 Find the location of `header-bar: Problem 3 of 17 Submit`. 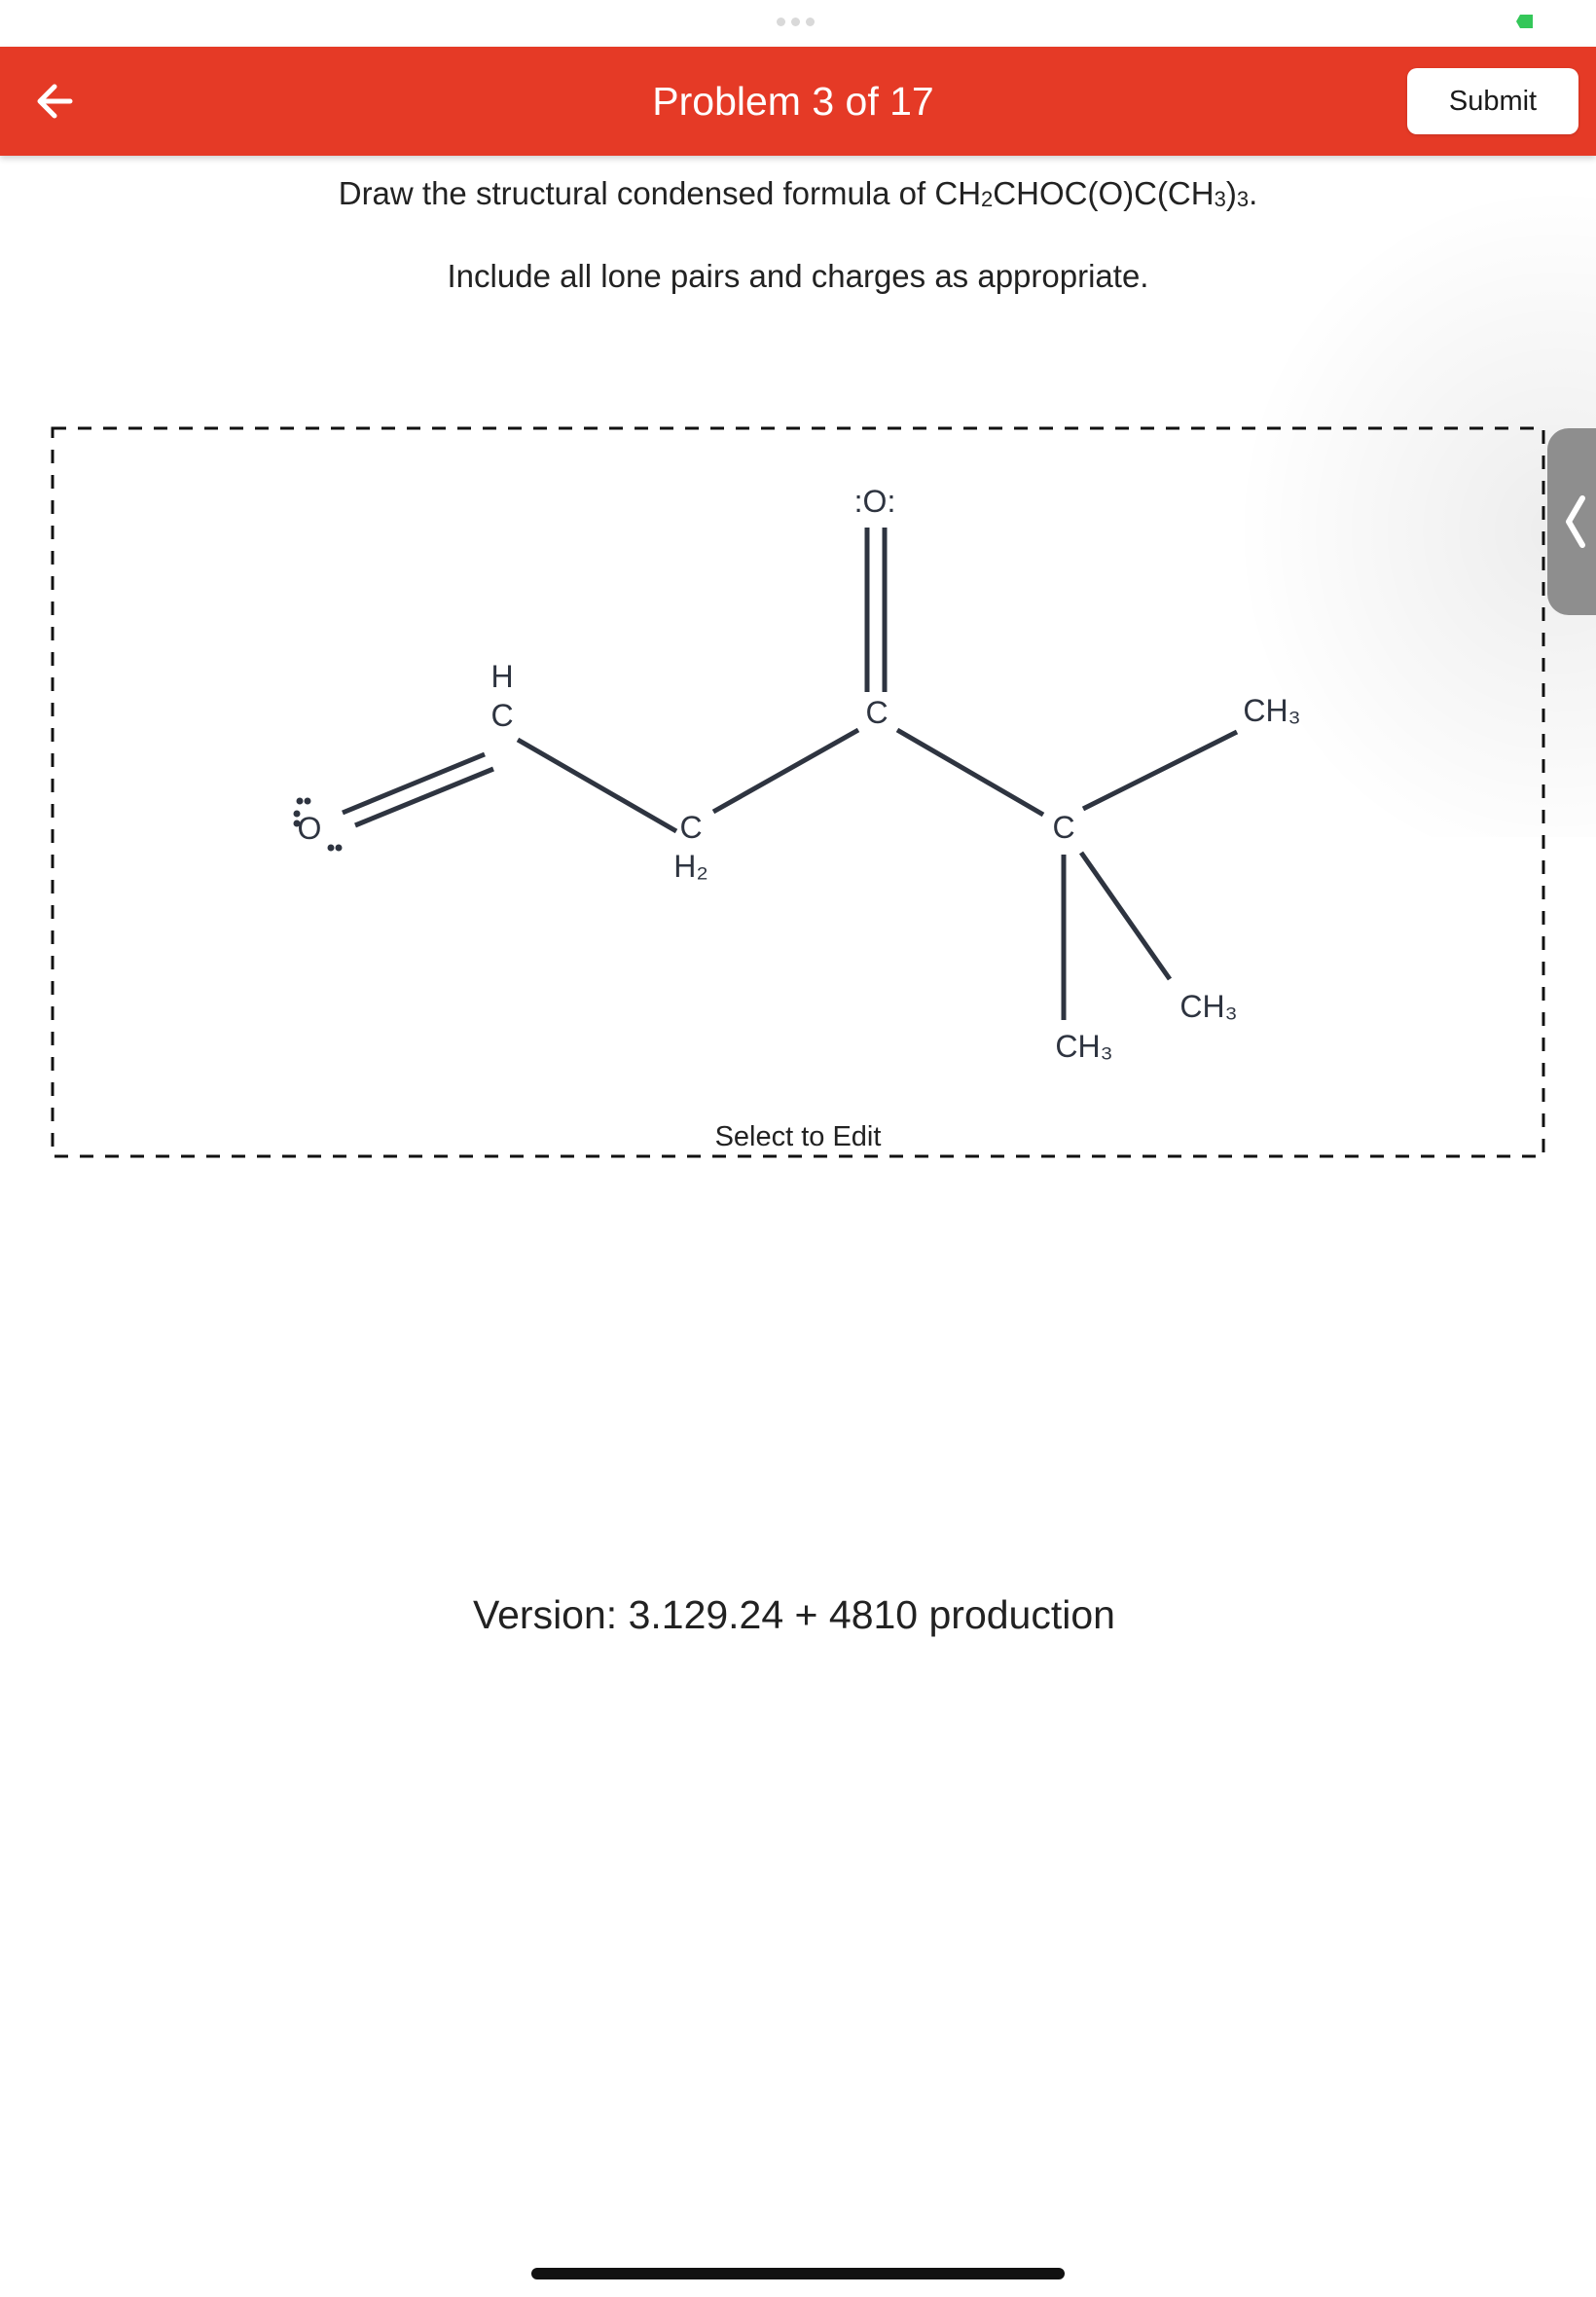

header-bar: Problem 3 of 17 Submit is located at coordinates (798, 101).